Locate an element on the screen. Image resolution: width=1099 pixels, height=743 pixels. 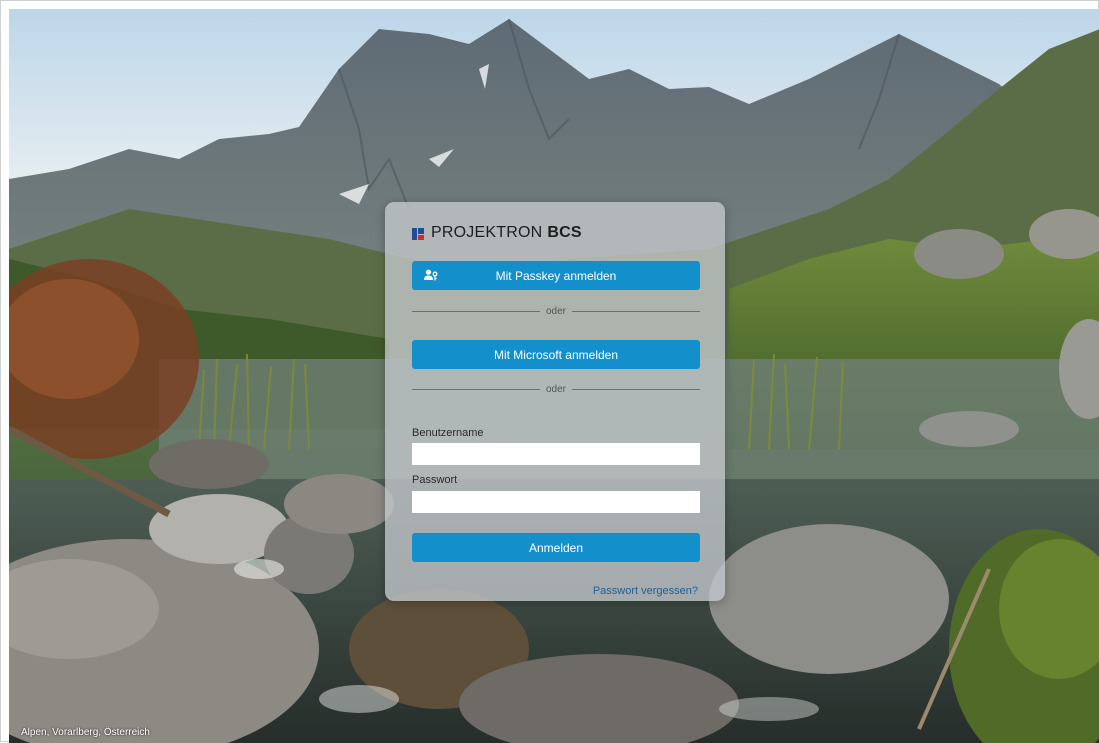
microsoft-login-button: Mit Microsoft anmelden is located at coordinates (556, 354).